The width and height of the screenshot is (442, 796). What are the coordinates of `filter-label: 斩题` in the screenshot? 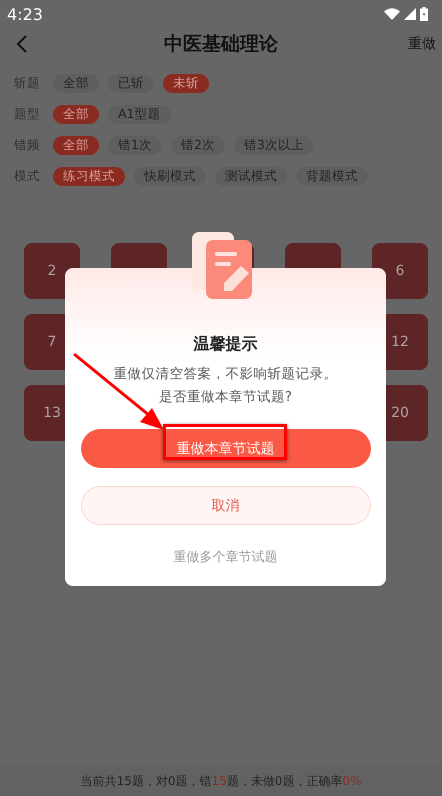 It's located at (27, 83).